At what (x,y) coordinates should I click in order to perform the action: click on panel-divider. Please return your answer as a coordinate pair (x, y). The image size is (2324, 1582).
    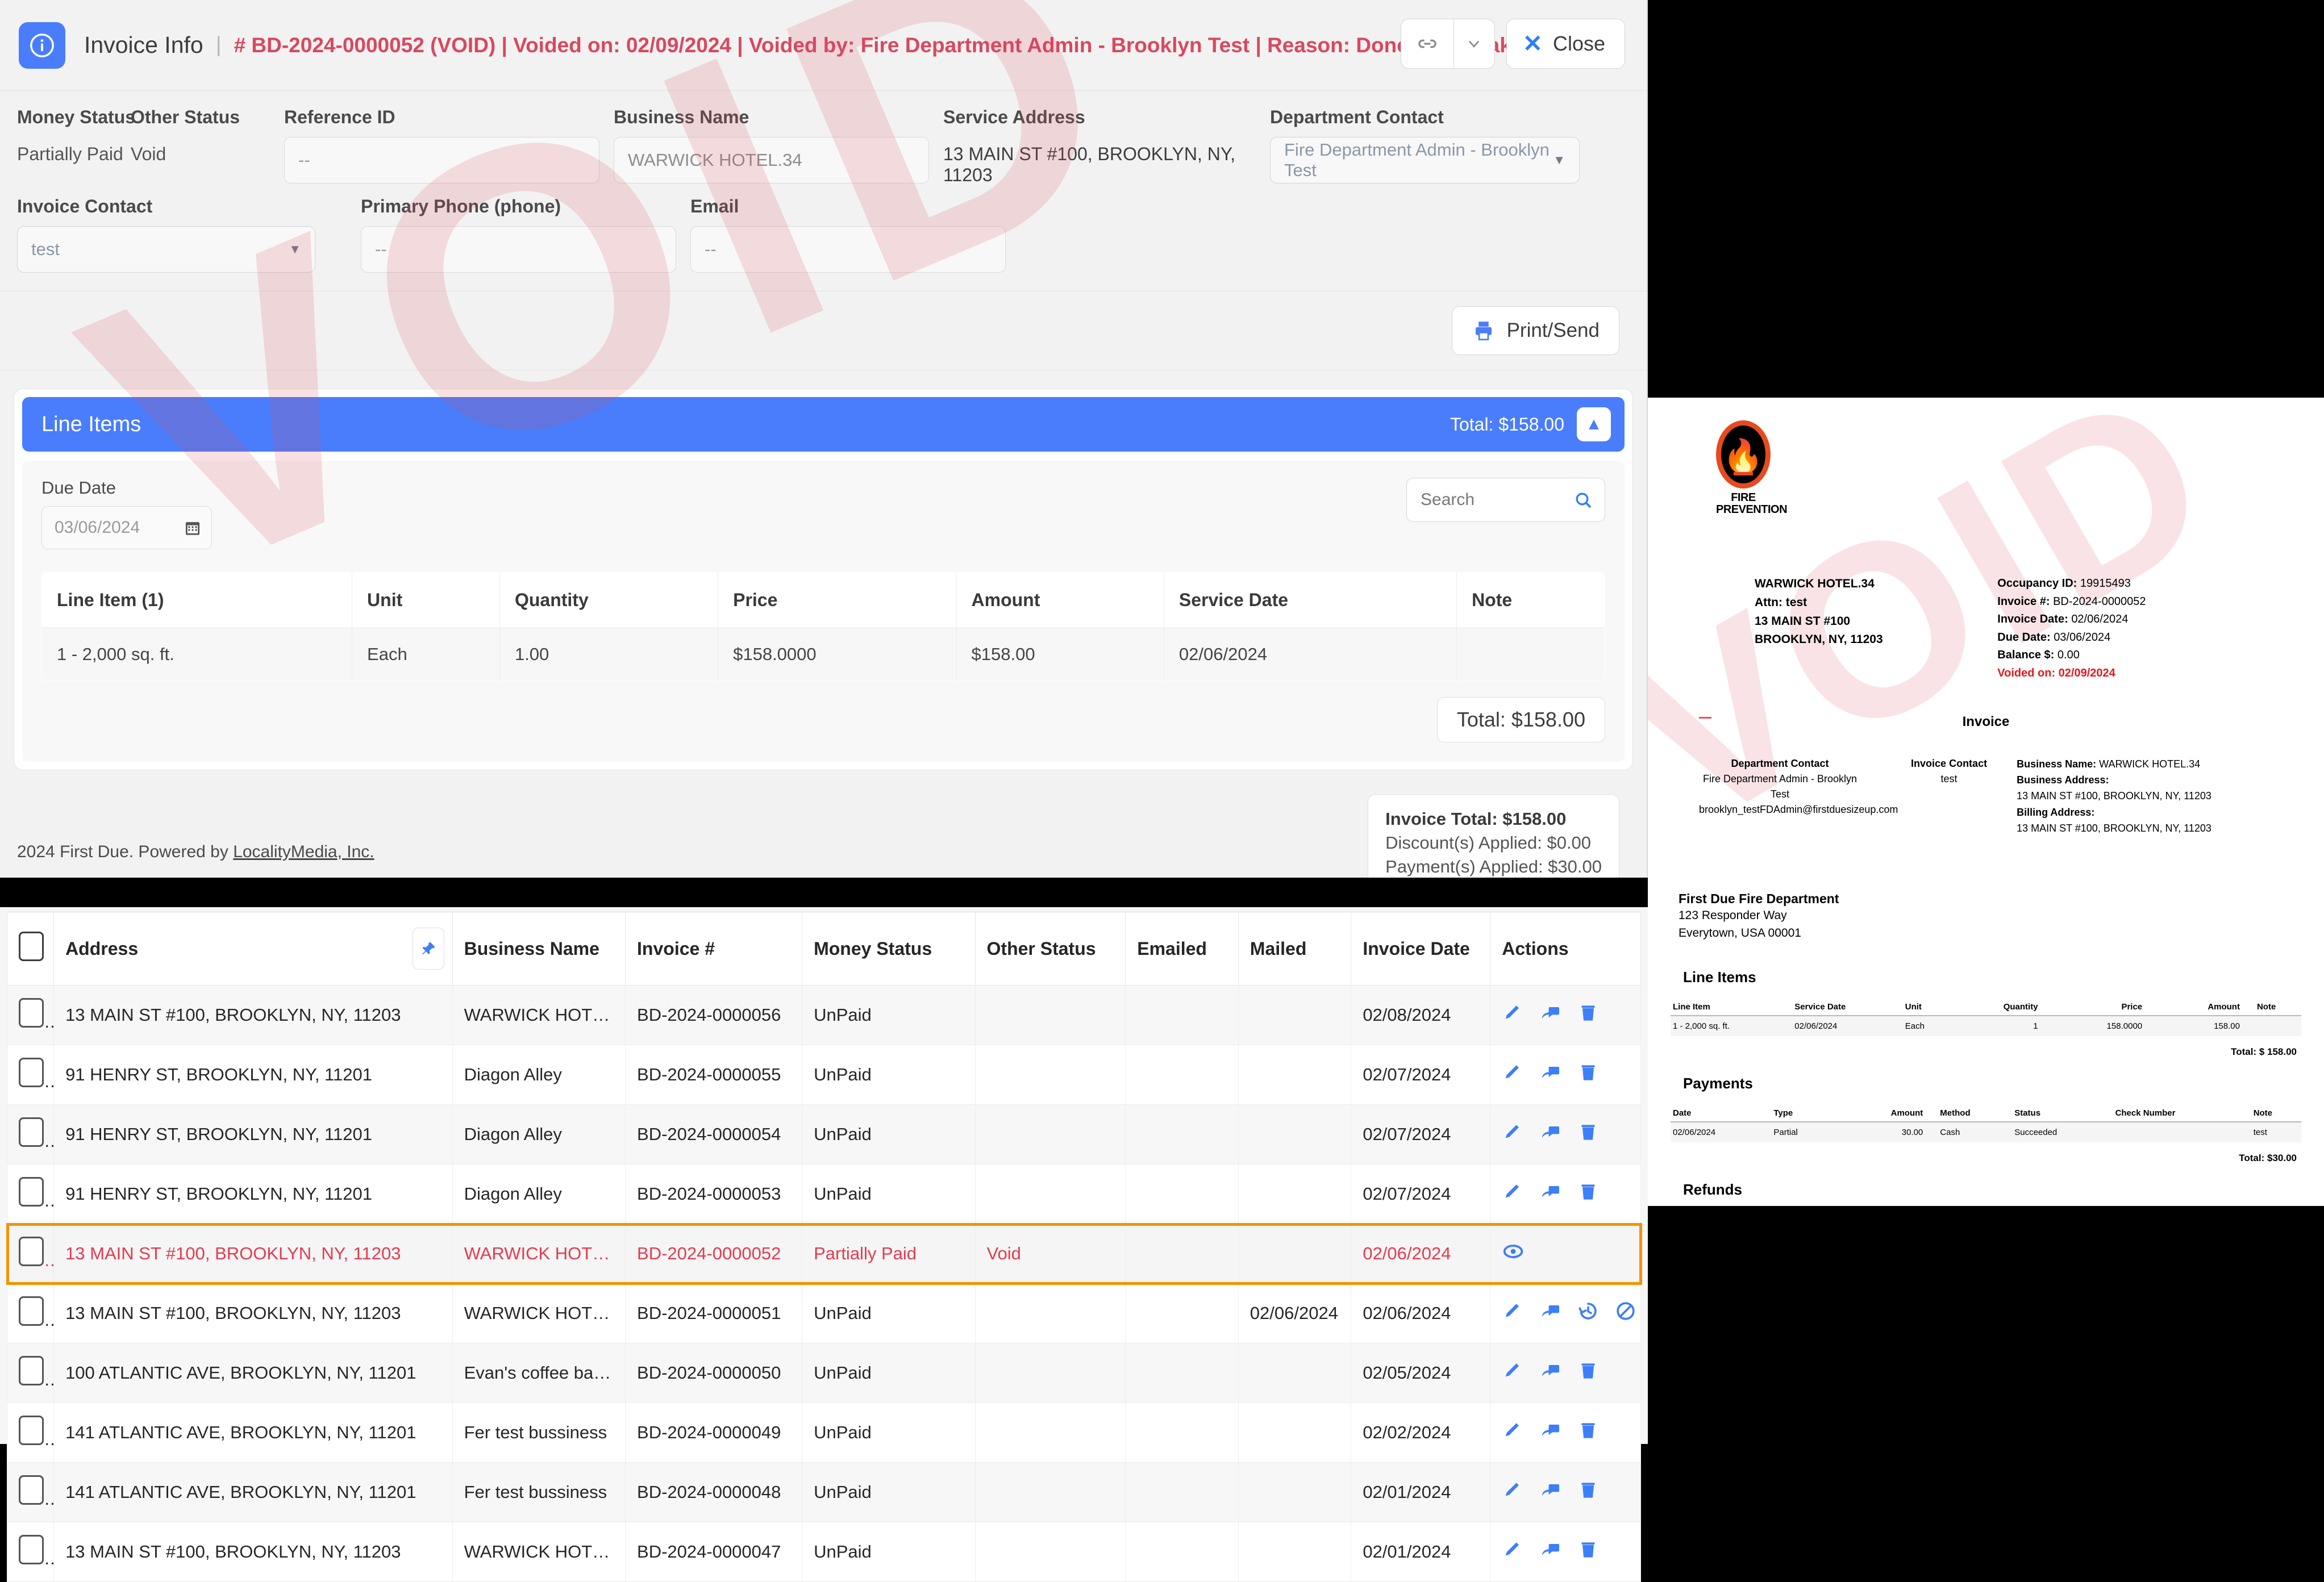
    Looking at the image, I should click on (824, 892).